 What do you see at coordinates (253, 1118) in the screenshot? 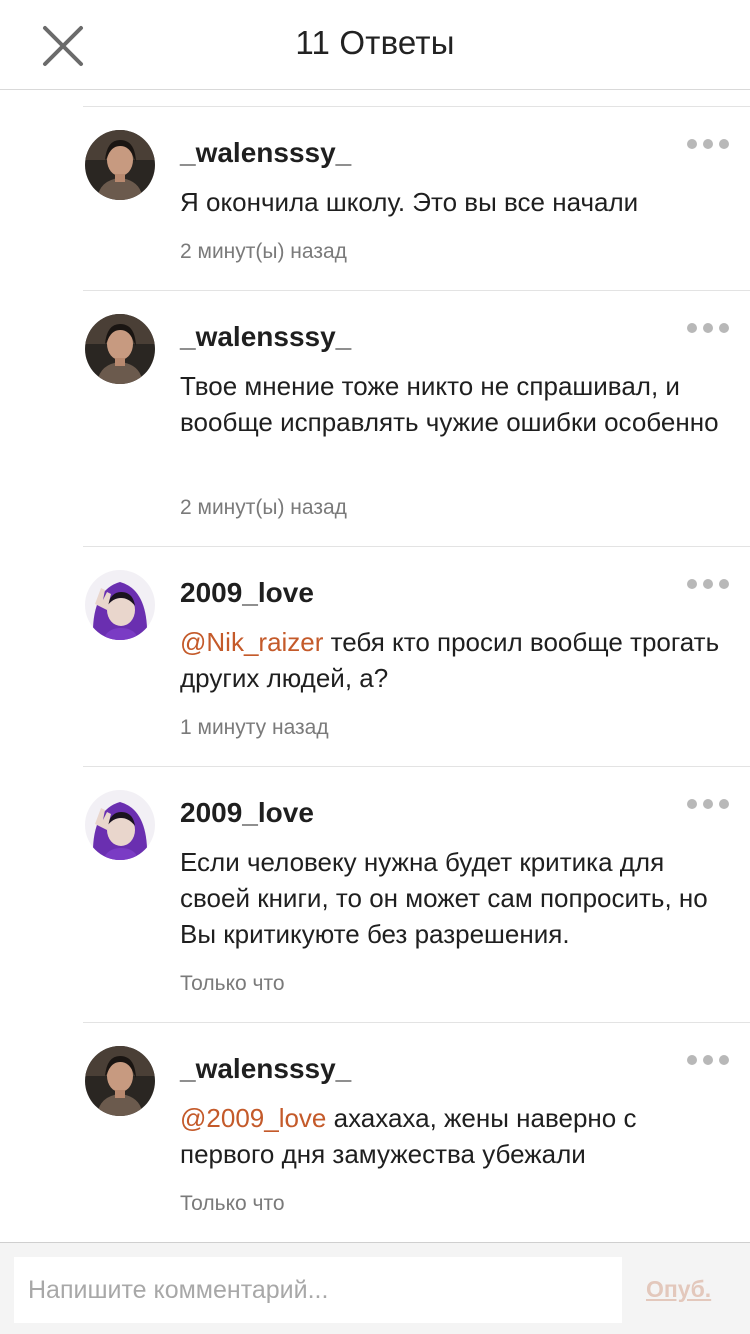
I see `comment-mention: @2009_love` at bounding box center [253, 1118].